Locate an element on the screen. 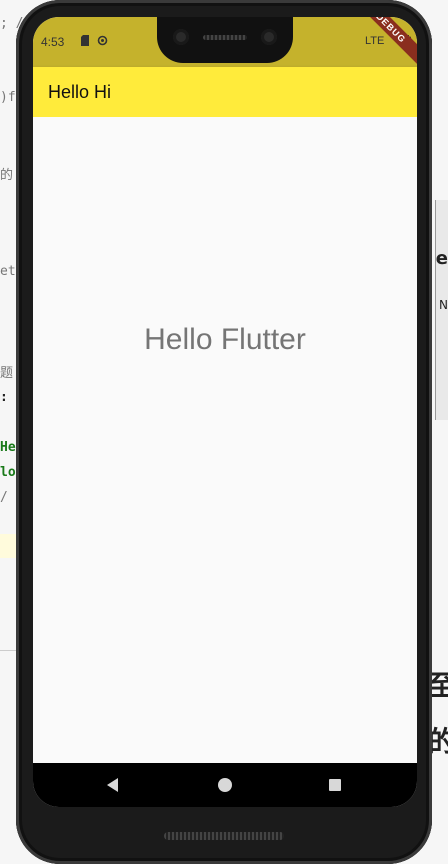 The height and width of the screenshot is (864, 448). sd-card-icon is located at coordinates (85, 40).